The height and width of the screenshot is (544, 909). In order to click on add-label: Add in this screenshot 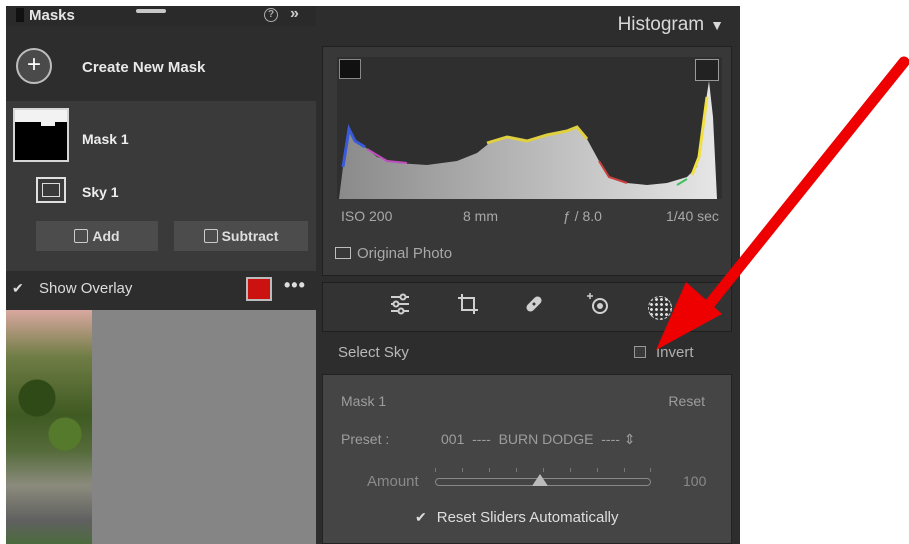, I will do `click(106, 236)`.